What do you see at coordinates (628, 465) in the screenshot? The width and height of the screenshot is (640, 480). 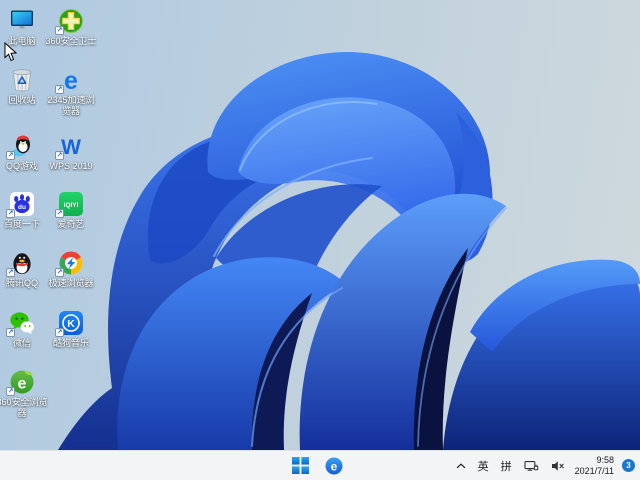 I see `notification-badge: 3` at bounding box center [628, 465].